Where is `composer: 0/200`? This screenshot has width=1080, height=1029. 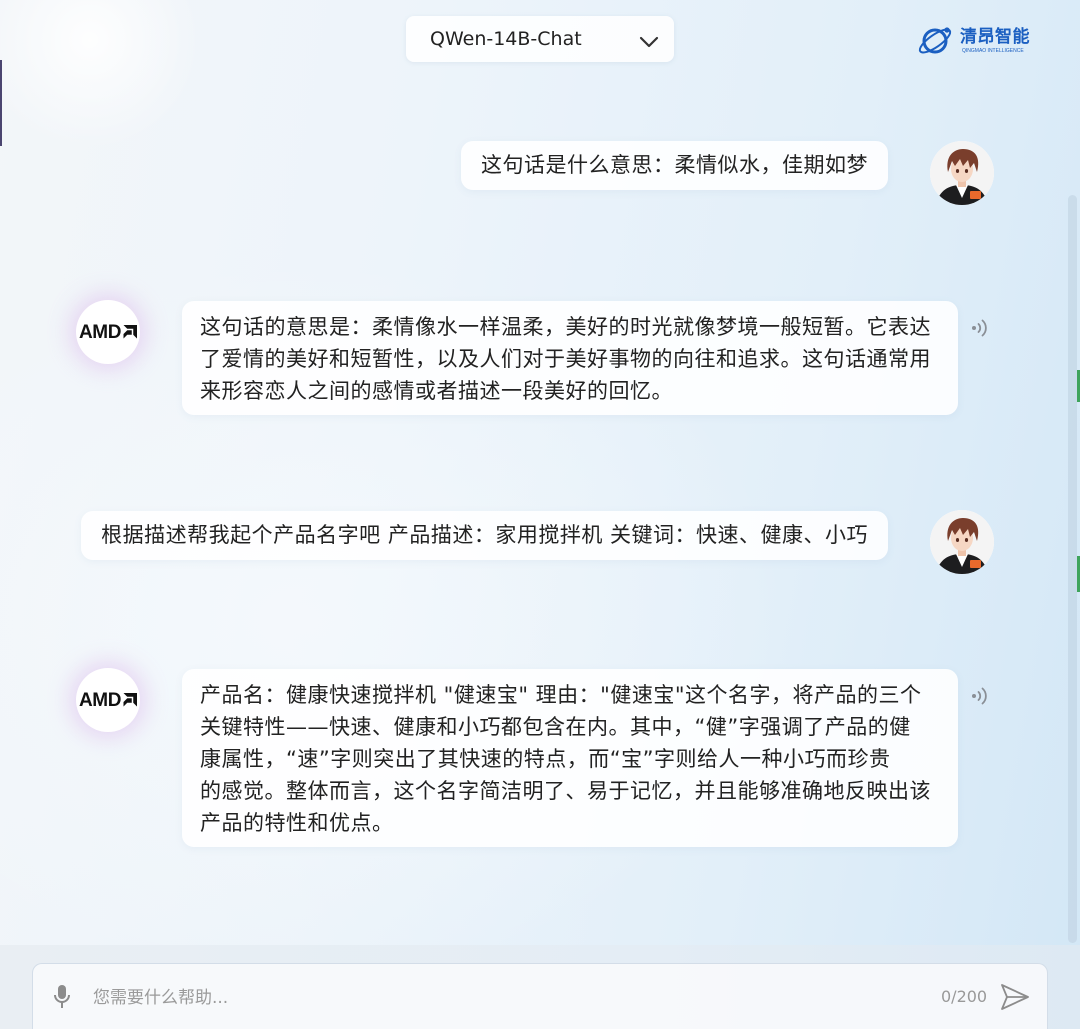 composer: 0/200 is located at coordinates (540, 996).